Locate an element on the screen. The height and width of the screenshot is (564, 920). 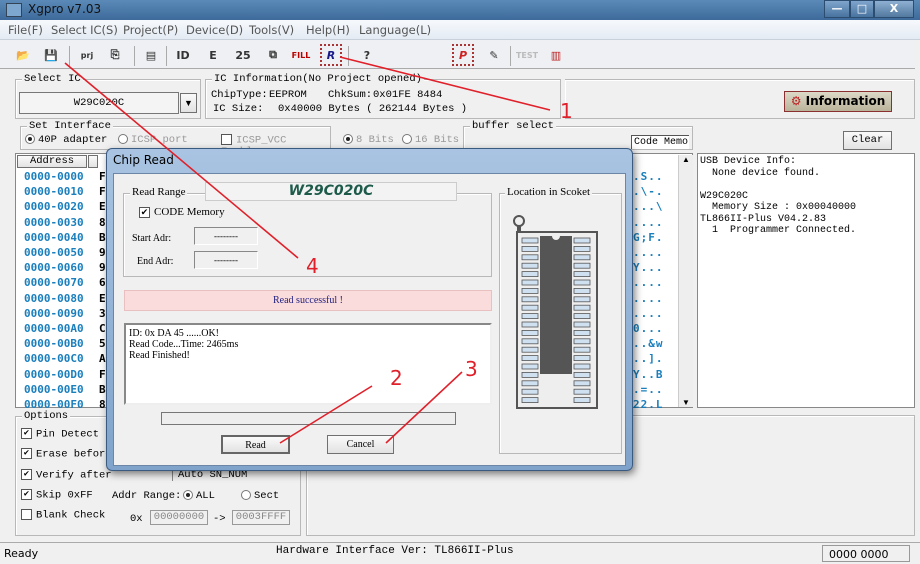
annotation-label-3: 3 is located at coordinates (471, 369).